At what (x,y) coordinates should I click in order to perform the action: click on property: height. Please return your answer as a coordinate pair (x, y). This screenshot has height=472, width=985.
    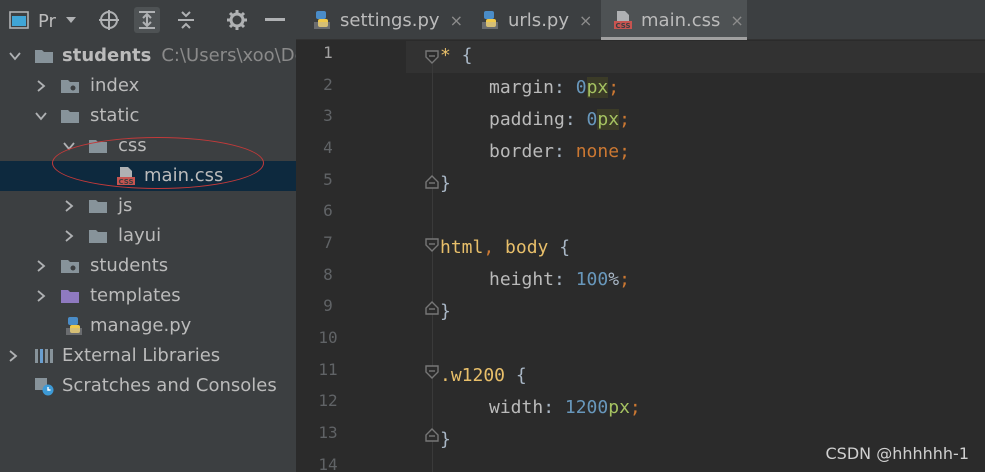
    Looking at the image, I should click on (522, 279).